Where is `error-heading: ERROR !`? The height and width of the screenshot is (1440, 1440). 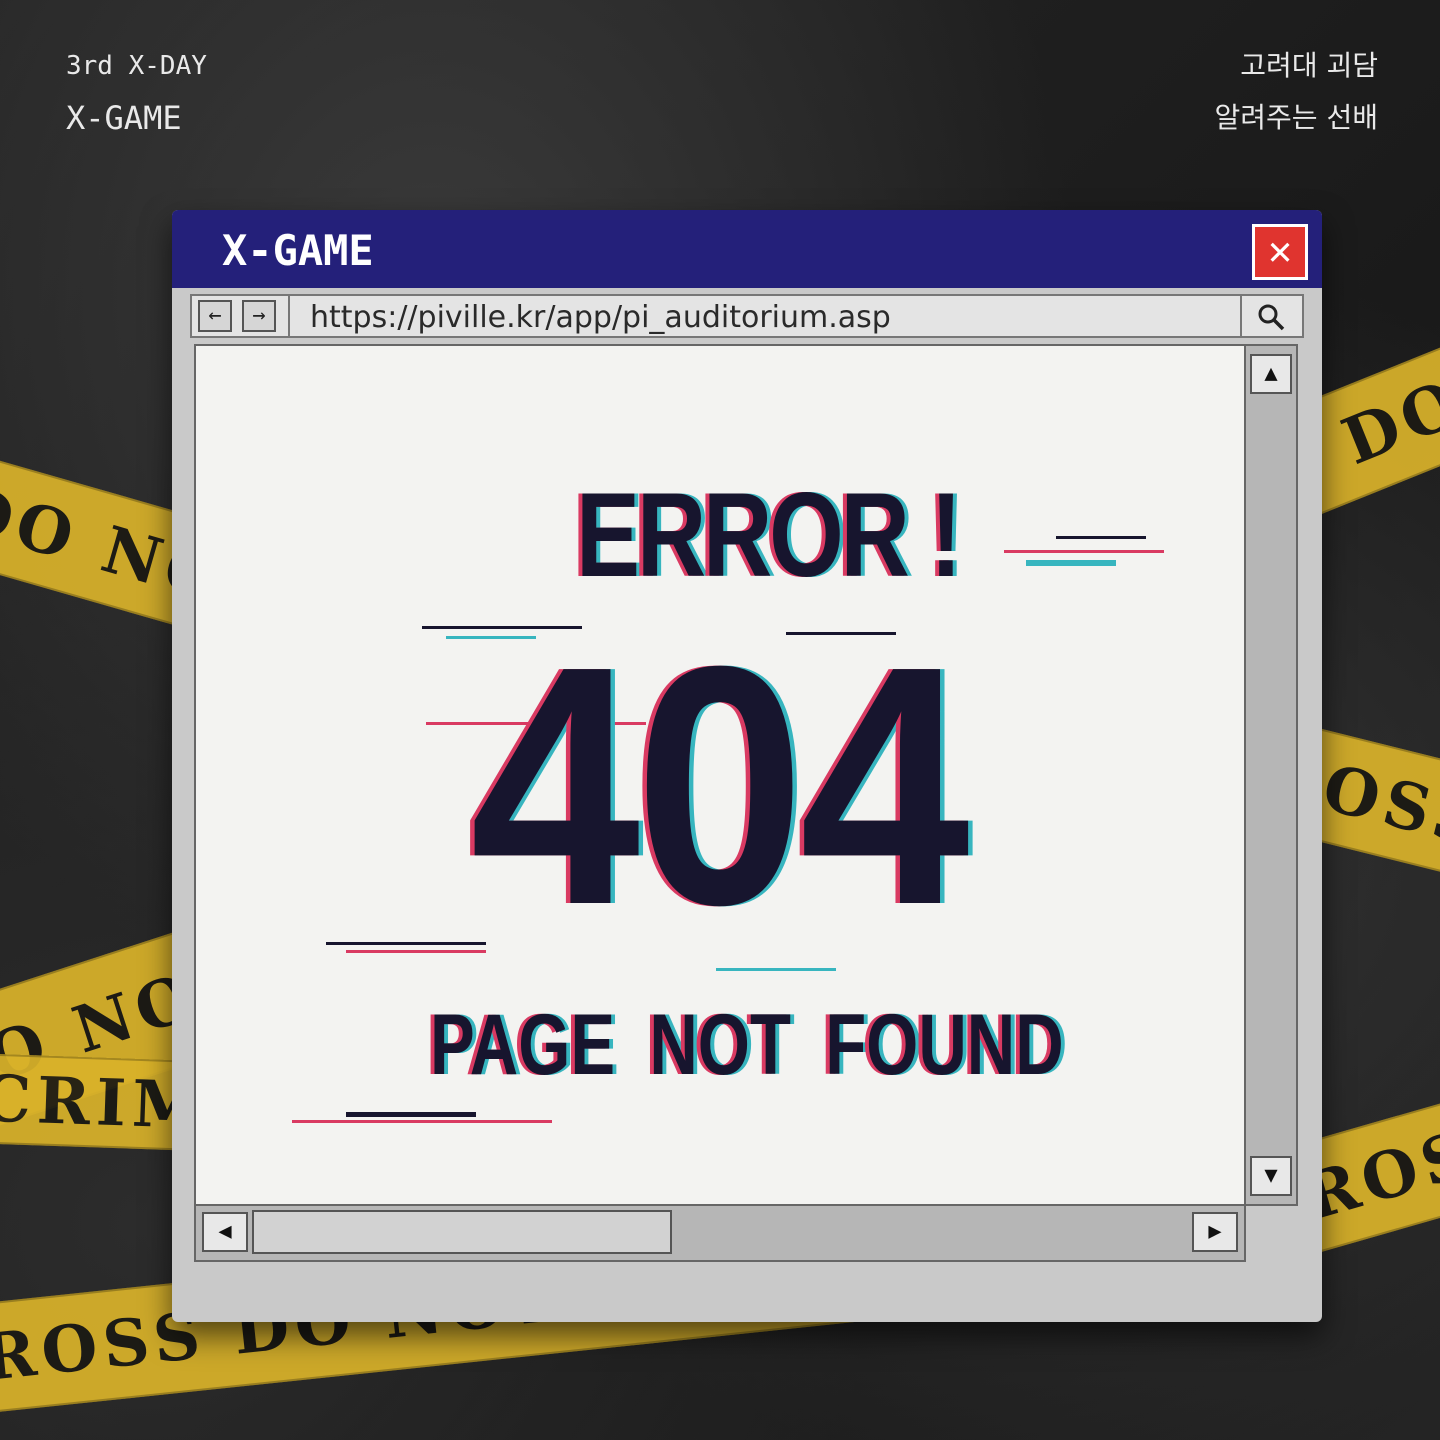 error-heading: ERROR ! is located at coordinates (769, 535).